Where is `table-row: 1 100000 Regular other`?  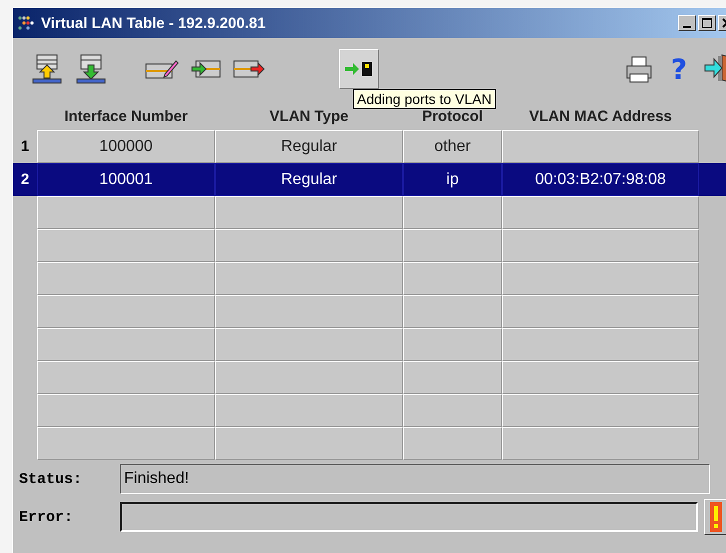
table-row: 1 100000 Regular other is located at coordinates (369, 146).